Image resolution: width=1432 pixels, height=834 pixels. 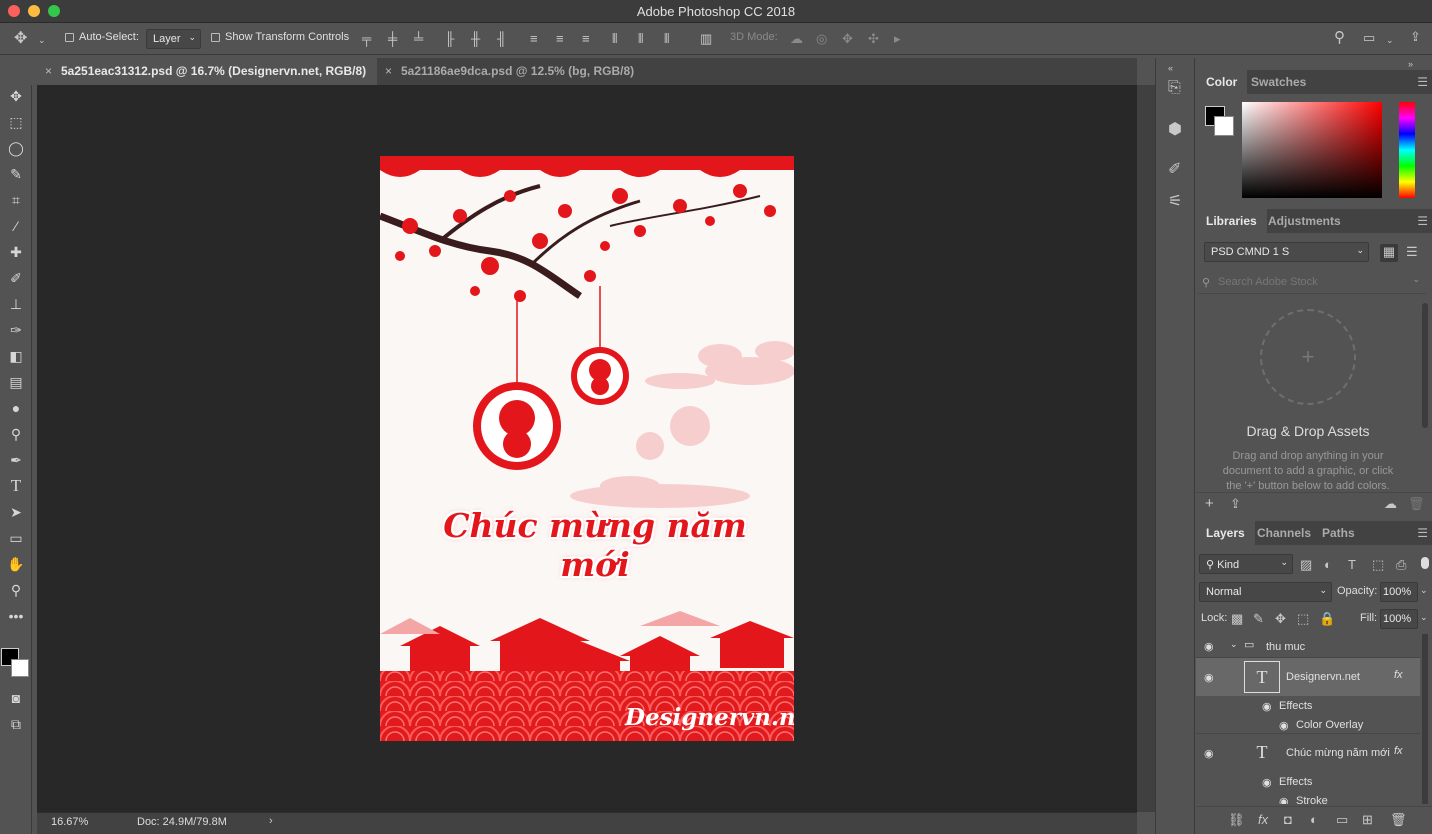 I want to click on new-layer-icon: ⊞, so click(x=1367, y=820).